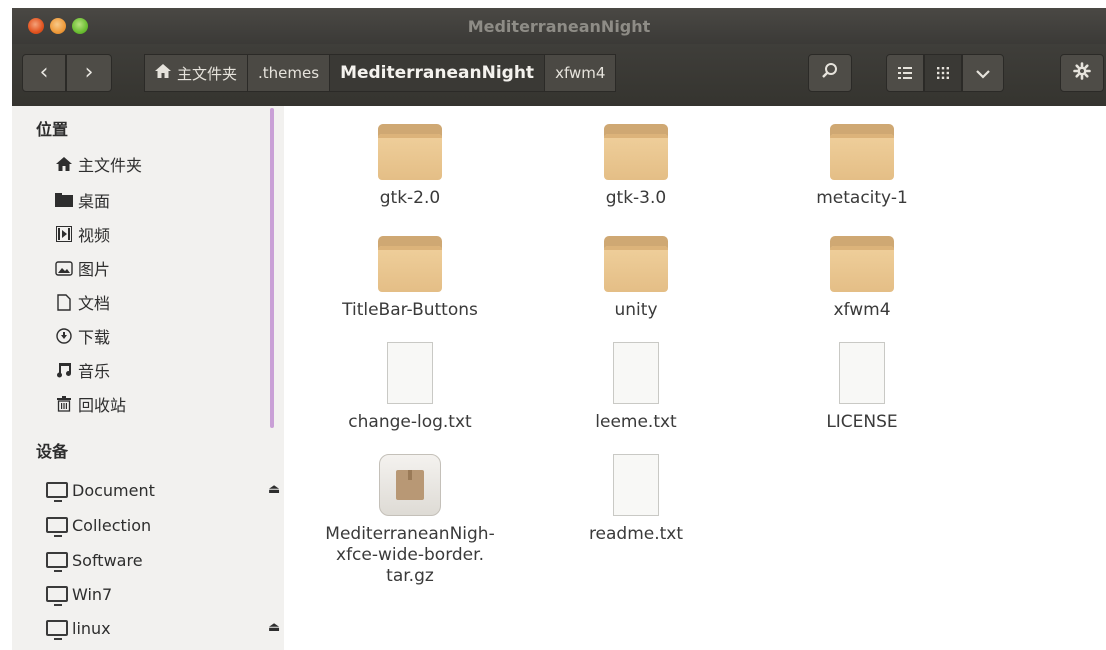 This screenshot has width=1106, height=650. I want to click on desktop-folder-icon, so click(64, 200).